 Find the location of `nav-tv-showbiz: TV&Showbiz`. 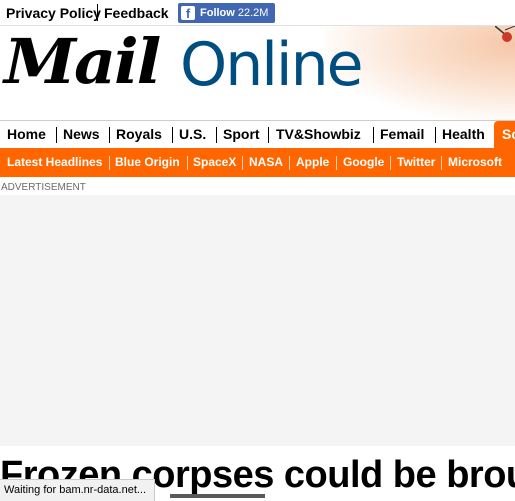

nav-tv-showbiz: TV&Showbiz is located at coordinates (318, 134).